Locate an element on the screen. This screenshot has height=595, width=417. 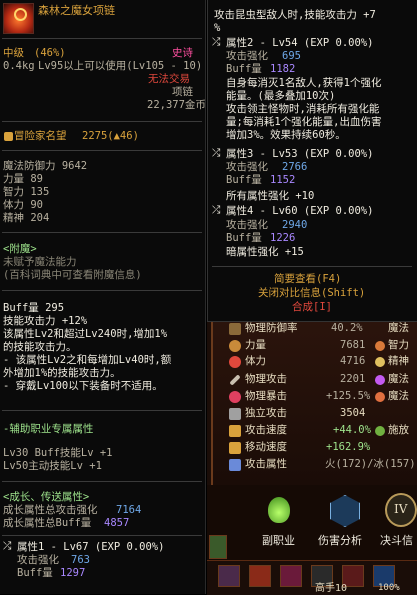
buff-line: 外增加1%的技能攻击力。 is located at coordinates (62, 373).